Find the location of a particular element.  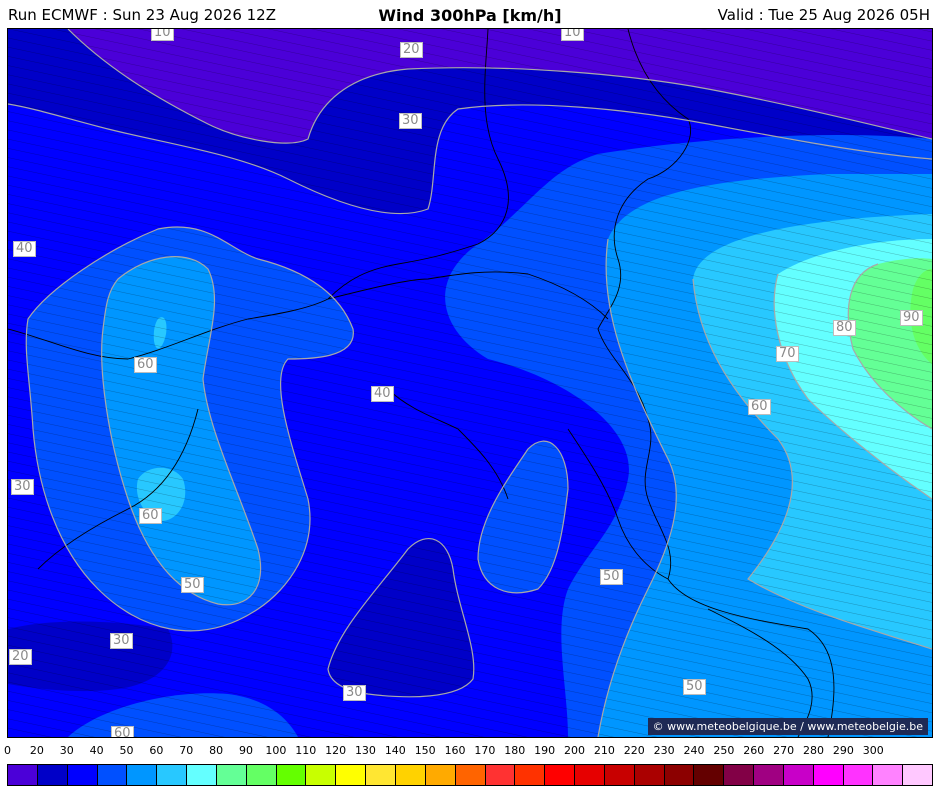

legend-tick-label: 60 is located at coordinates (156, 750).